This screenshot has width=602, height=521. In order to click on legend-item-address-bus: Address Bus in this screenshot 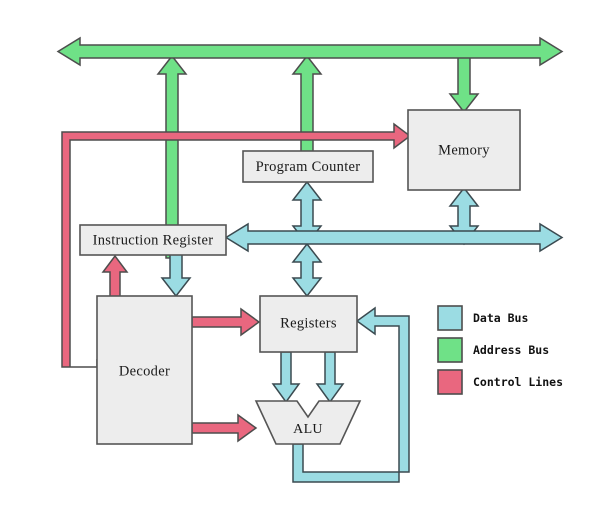, I will do `click(493, 350)`.